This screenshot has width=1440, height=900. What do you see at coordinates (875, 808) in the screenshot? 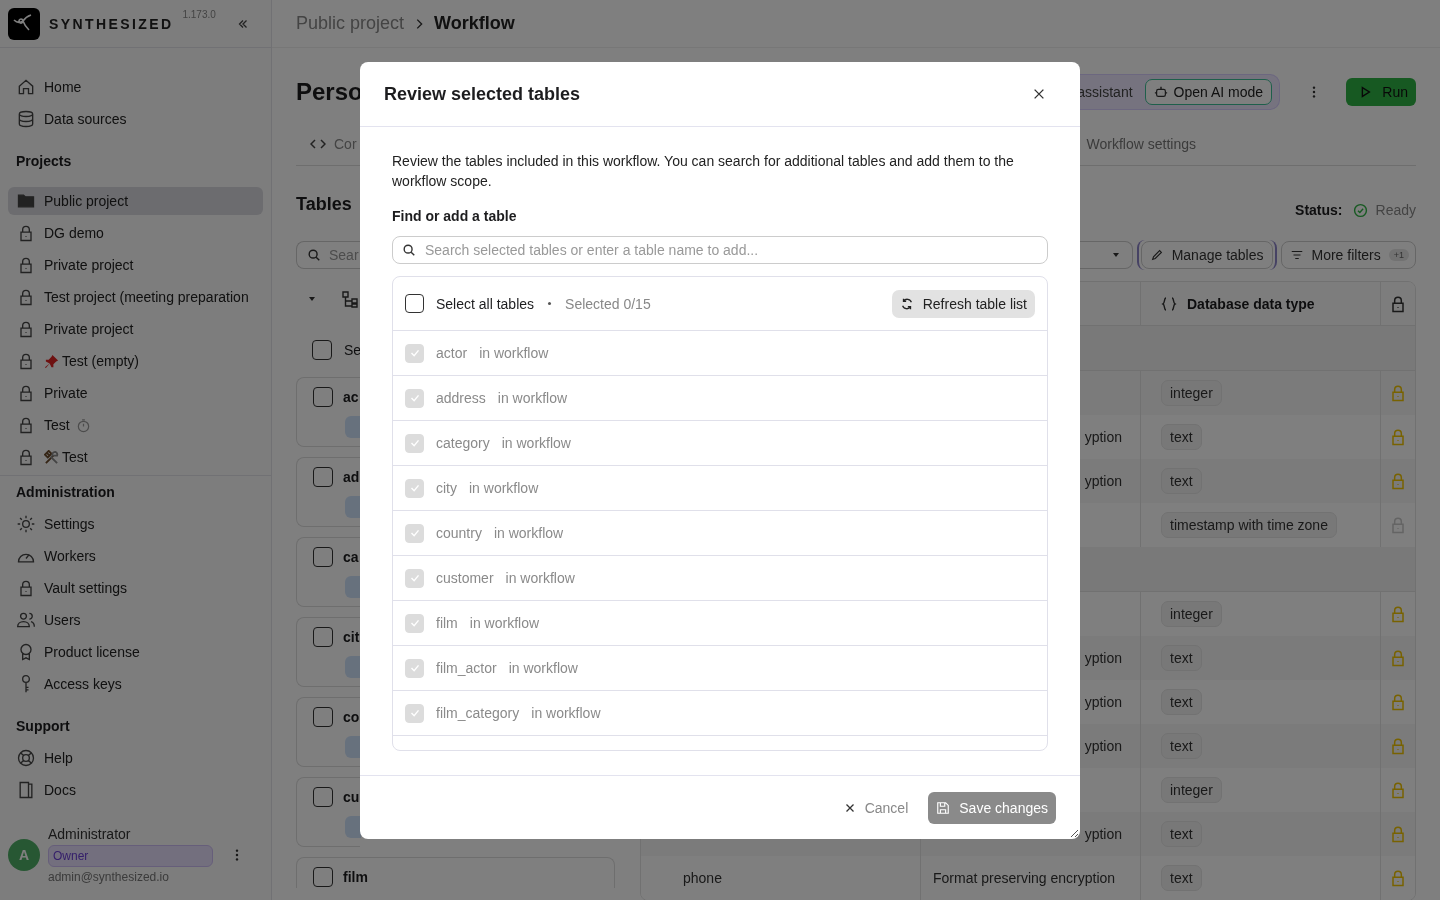
I see `cancel-button: Cancel` at bounding box center [875, 808].